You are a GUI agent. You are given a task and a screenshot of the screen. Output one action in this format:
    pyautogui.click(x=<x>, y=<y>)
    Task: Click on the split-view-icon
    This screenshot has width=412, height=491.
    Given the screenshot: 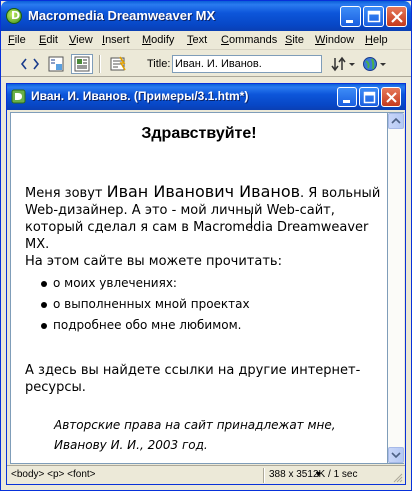 What is the action you would take?
    pyautogui.click(x=56, y=64)
    